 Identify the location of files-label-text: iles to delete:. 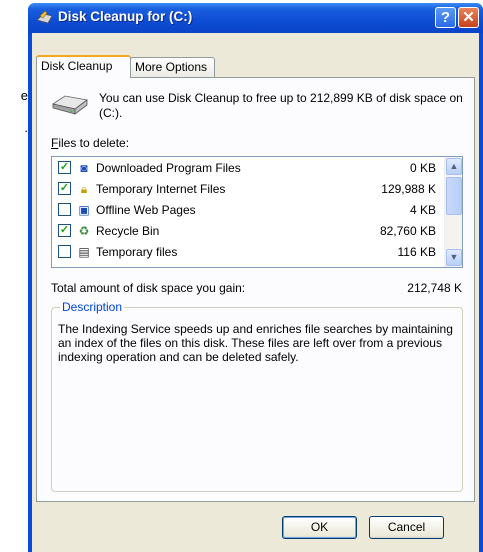
(94, 143).